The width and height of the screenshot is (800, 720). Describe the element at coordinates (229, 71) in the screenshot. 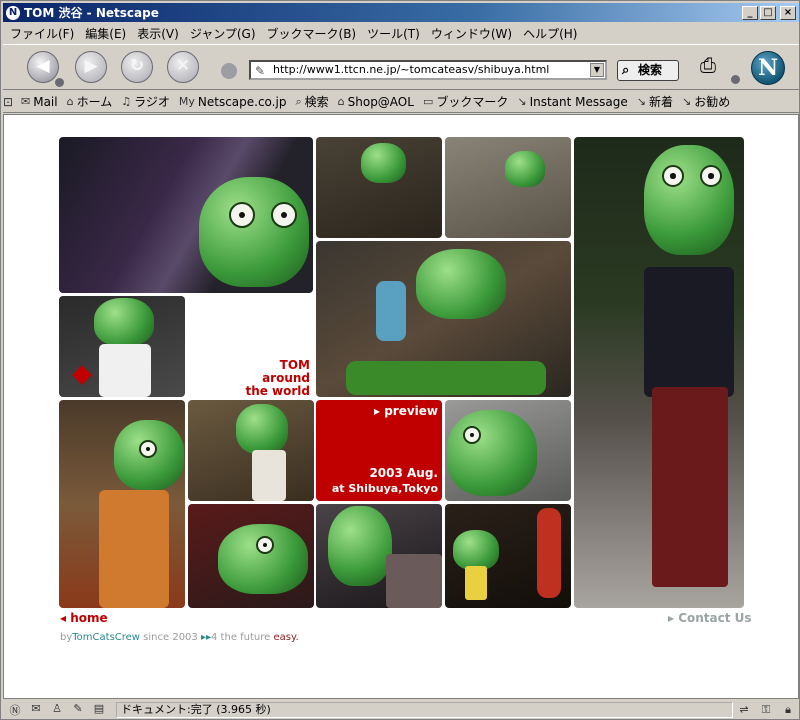

I see `history-dropdown-icon` at that location.